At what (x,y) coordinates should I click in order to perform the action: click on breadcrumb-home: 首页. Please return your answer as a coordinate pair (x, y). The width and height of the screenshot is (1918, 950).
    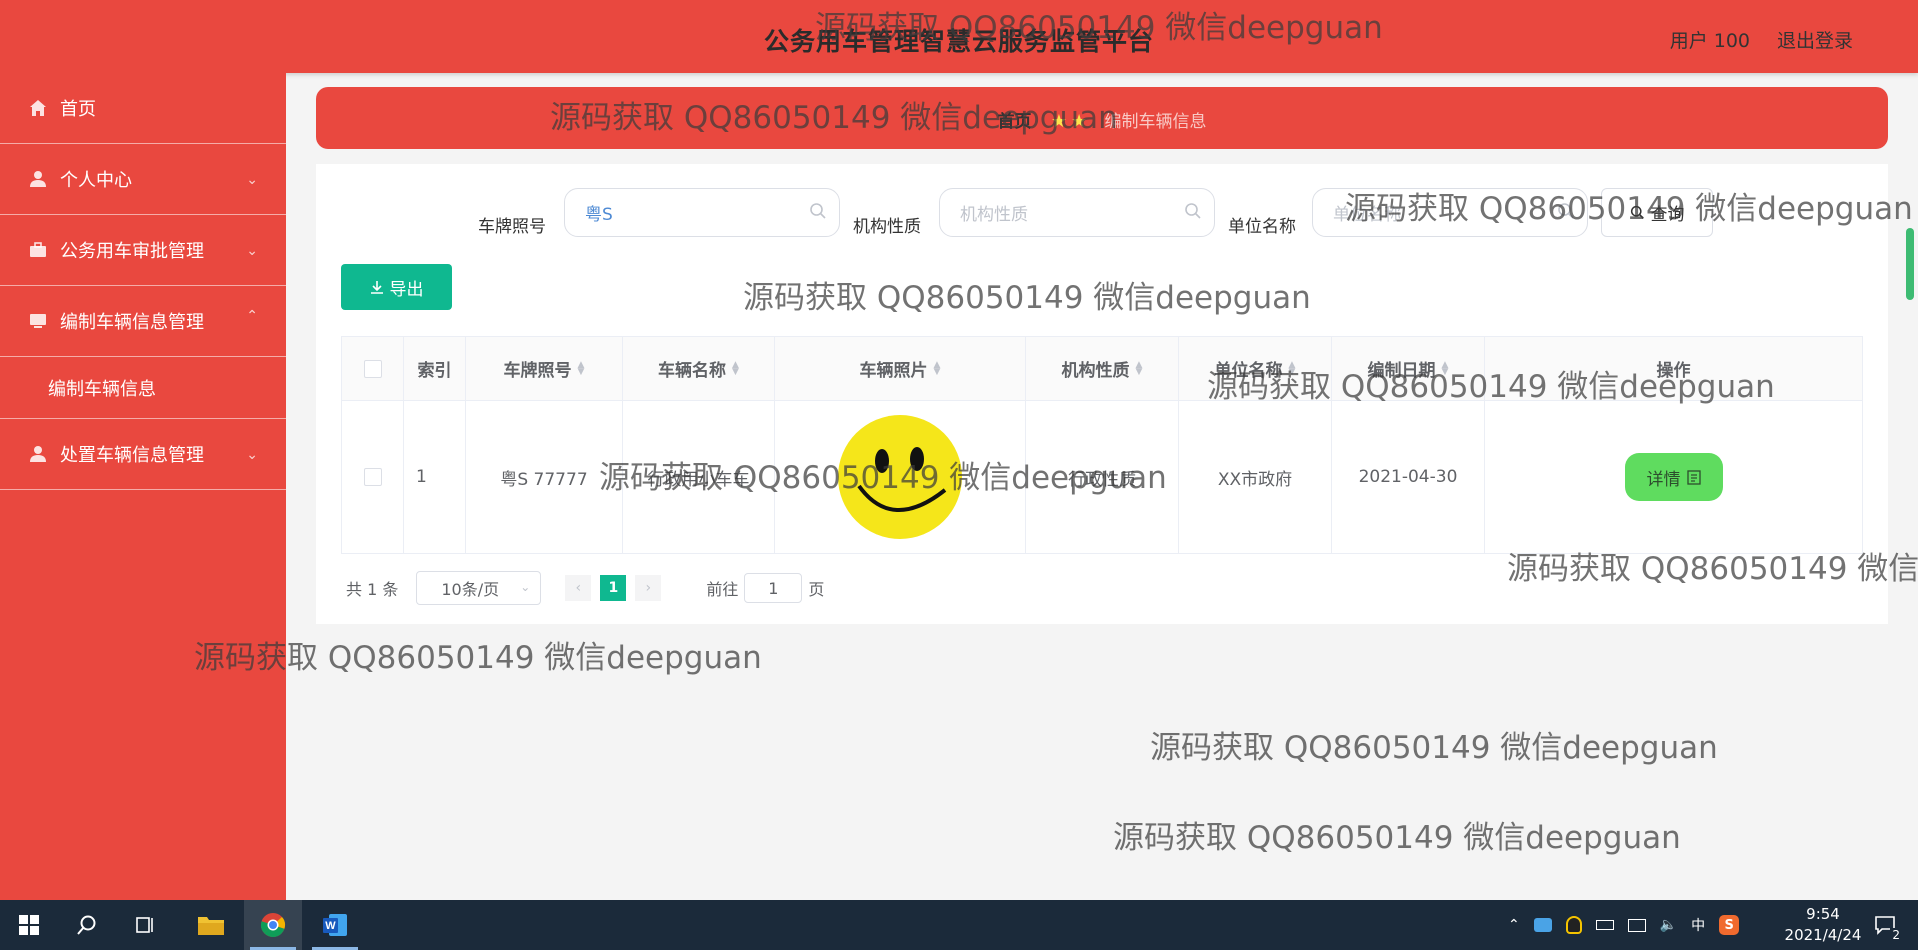
    Looking at the image, I should click on (1014, 122).